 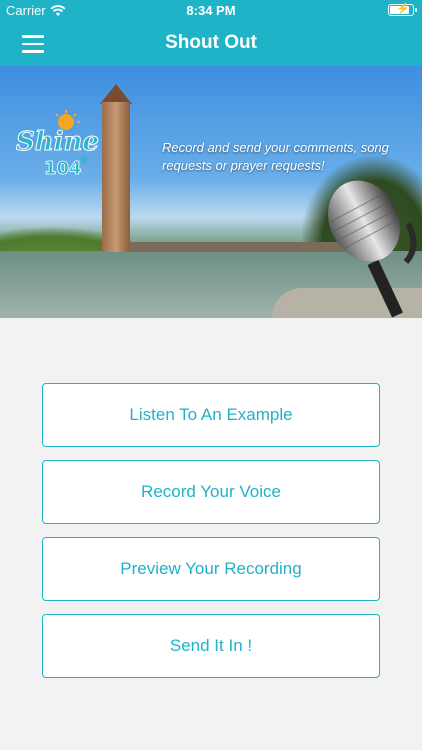 What do you see at coordinates (211, 646) in the screenshot?
I see `send-it-in-button: Send It In !` at bounding box center [211, 646].